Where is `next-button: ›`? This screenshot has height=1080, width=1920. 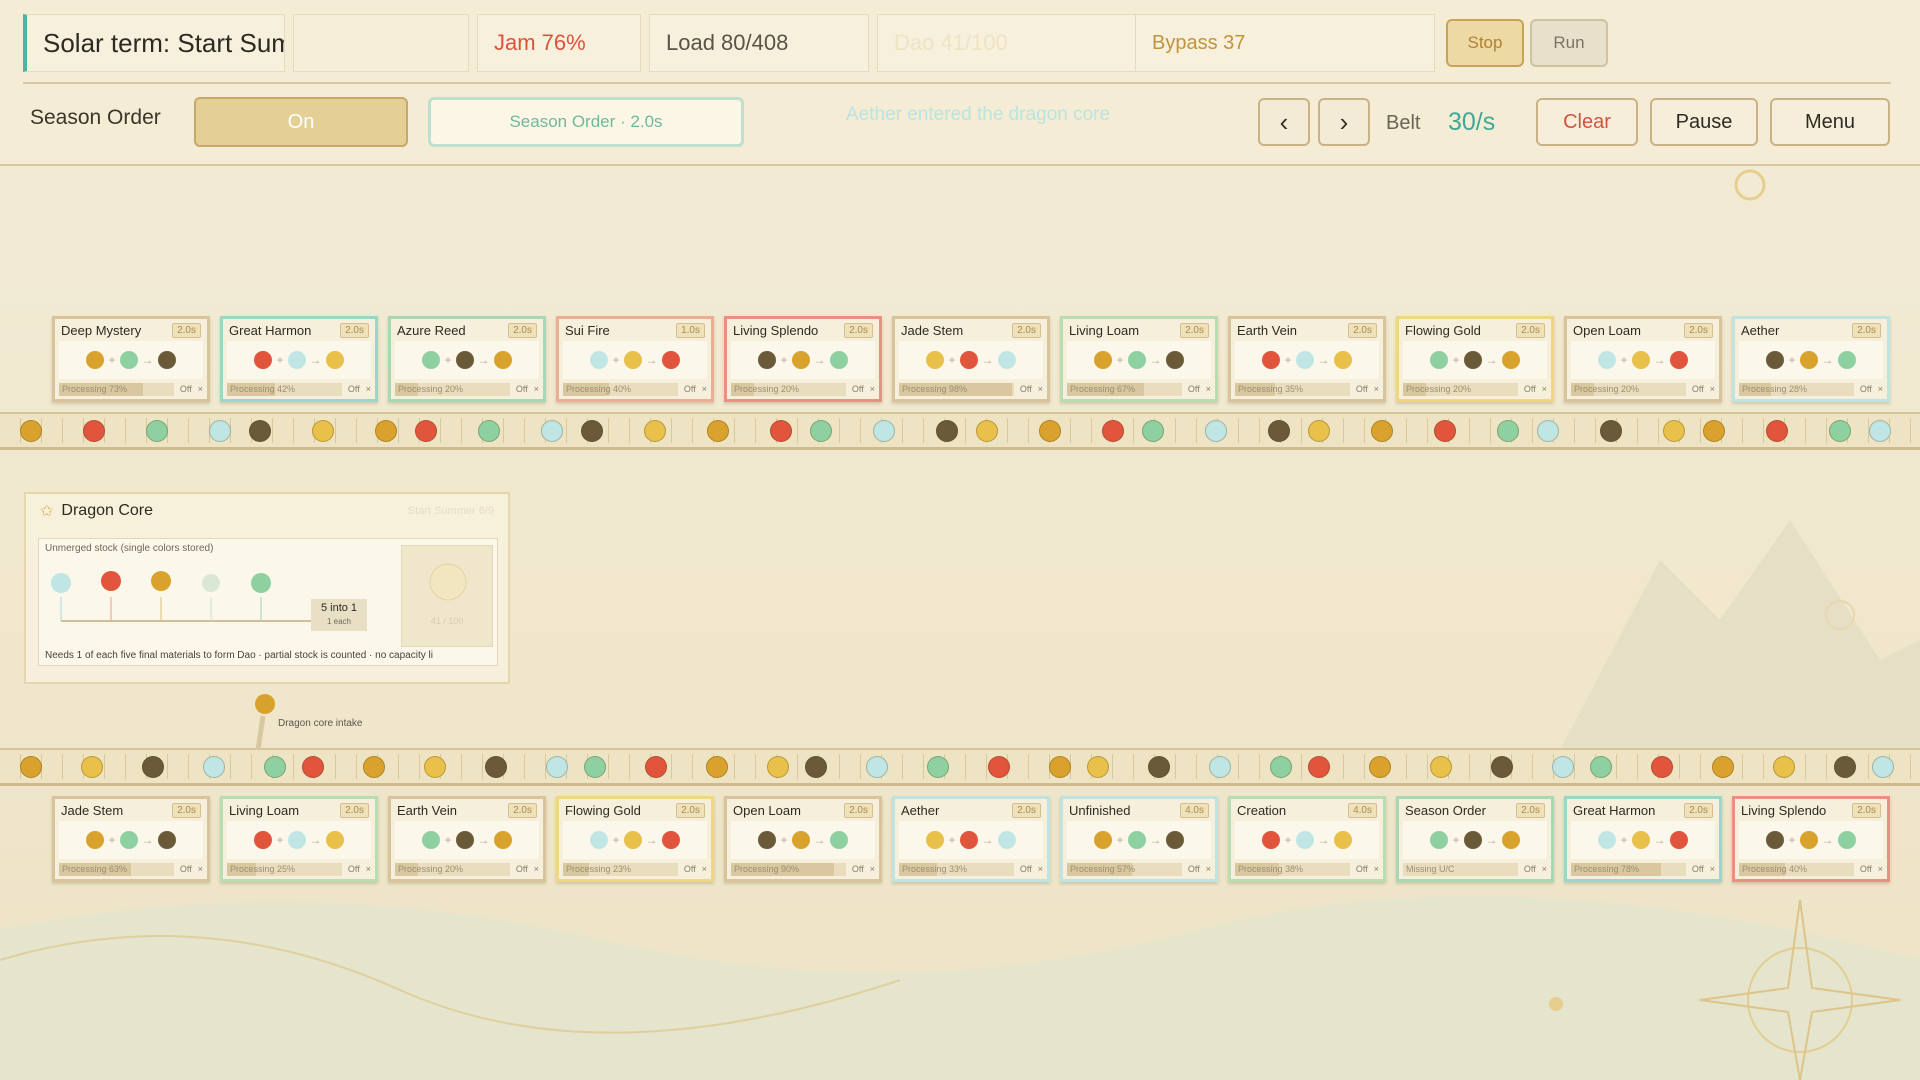 next-button: › is located at coordinates (1344, 122).